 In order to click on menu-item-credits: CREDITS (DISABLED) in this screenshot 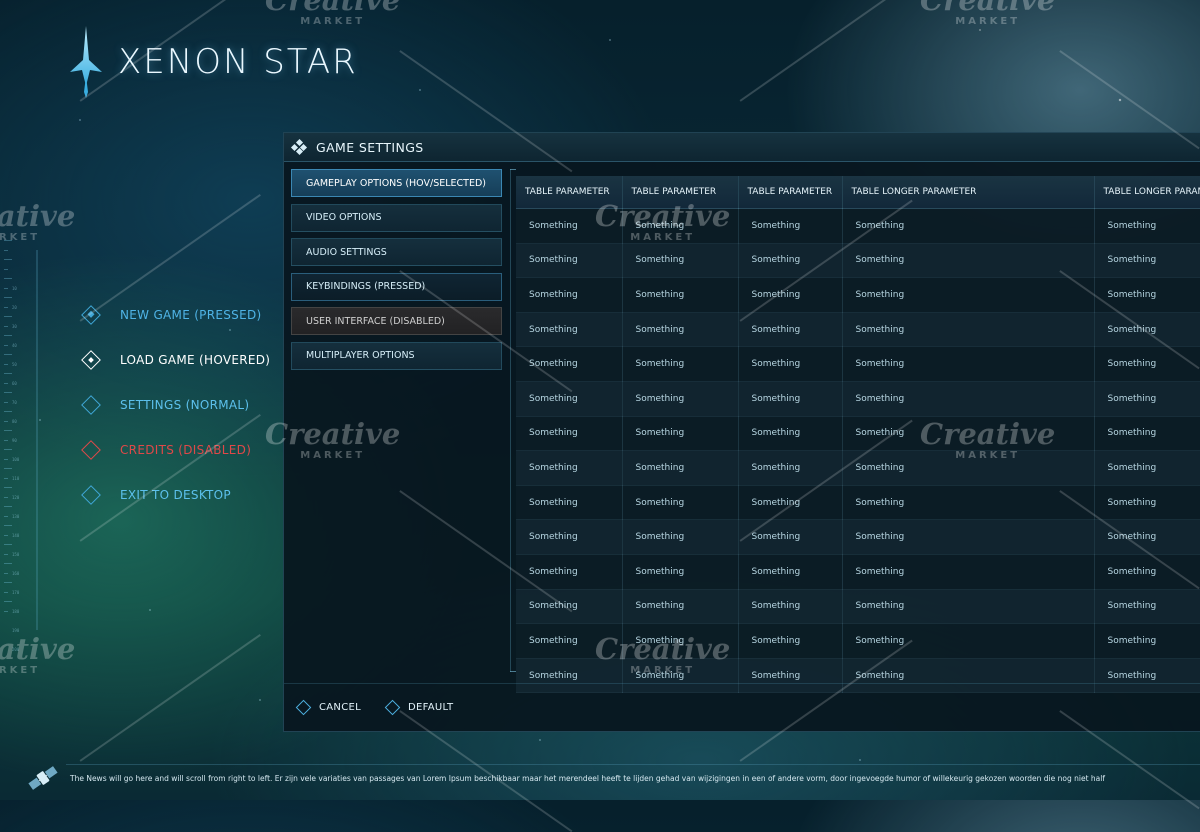, I will do `click(175, 449)`.